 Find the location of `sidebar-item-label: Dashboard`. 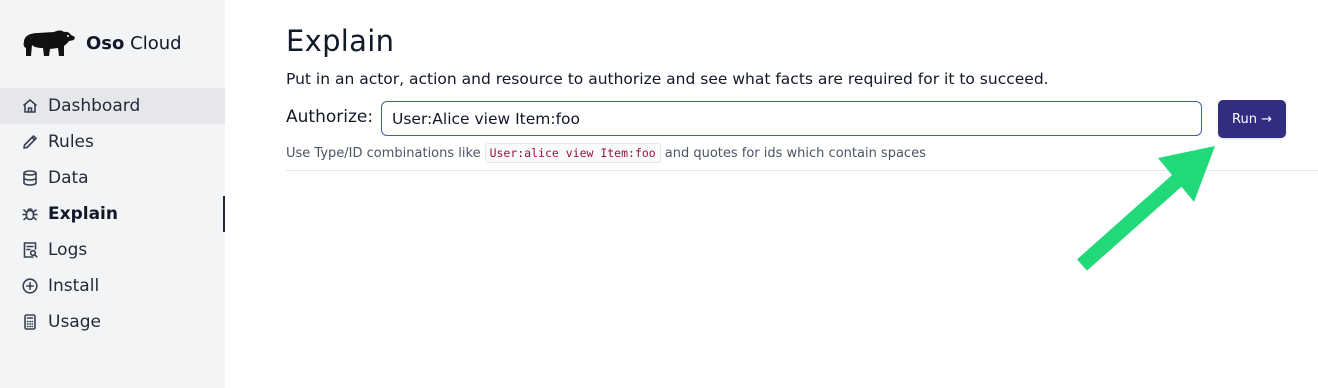

sidebar-item-label: Dashboard is located at coordinates (94, 106).